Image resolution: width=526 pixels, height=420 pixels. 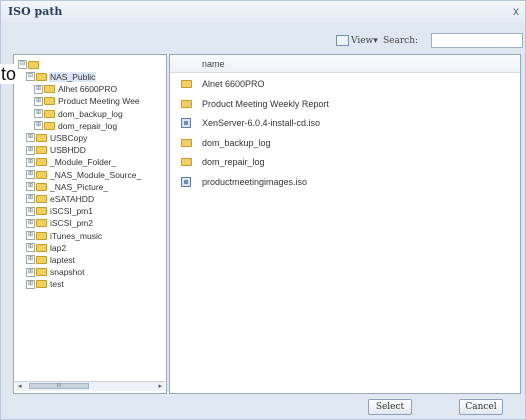 What do you see at coordinates (67, 186) in the screenshot?
I see `tree-item: ⊞ _NAS_Picture_` at bounding box center [67, 186].